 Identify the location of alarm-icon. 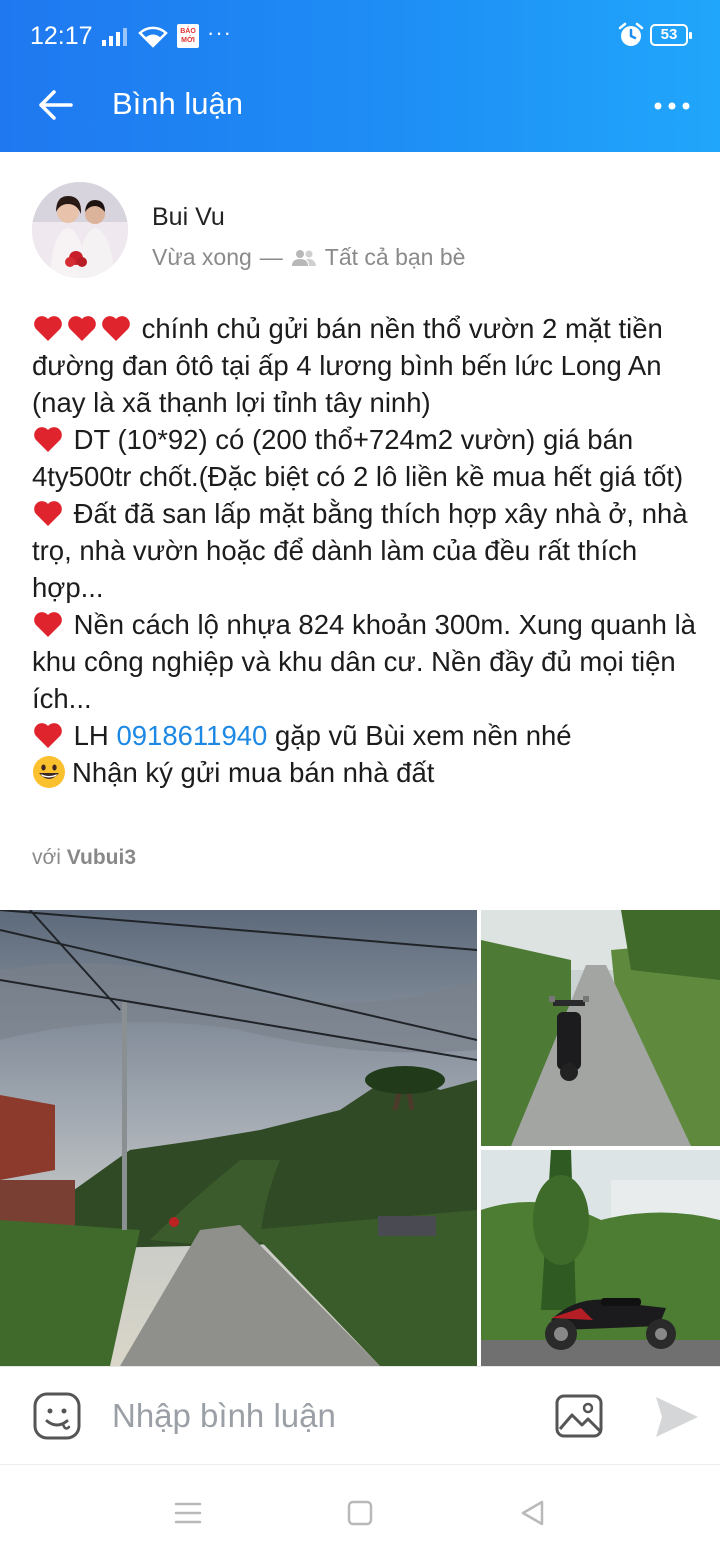
(631, 37).